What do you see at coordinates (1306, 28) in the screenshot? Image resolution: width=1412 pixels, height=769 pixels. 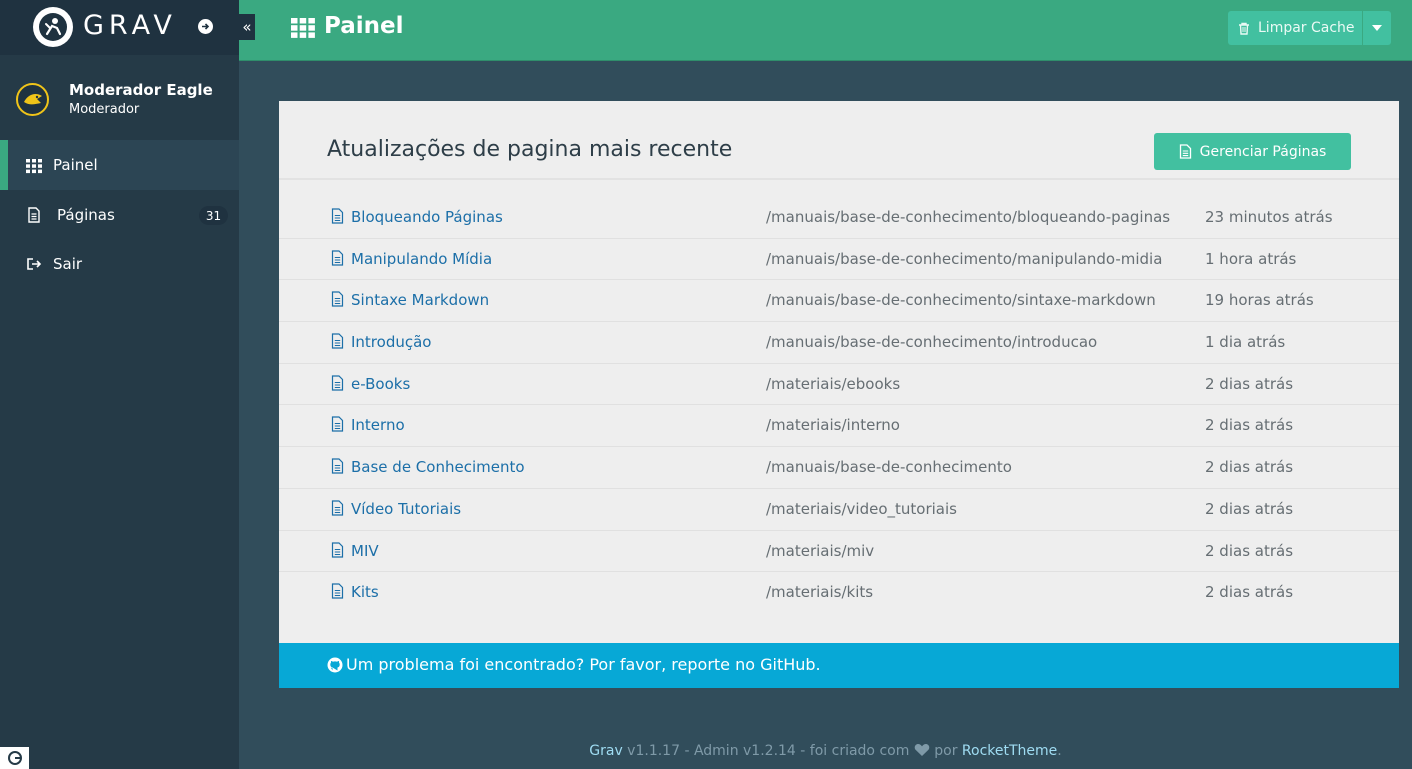 I see `clear-cache-label: Limpar Cache` at bounding box center [1306, 28].